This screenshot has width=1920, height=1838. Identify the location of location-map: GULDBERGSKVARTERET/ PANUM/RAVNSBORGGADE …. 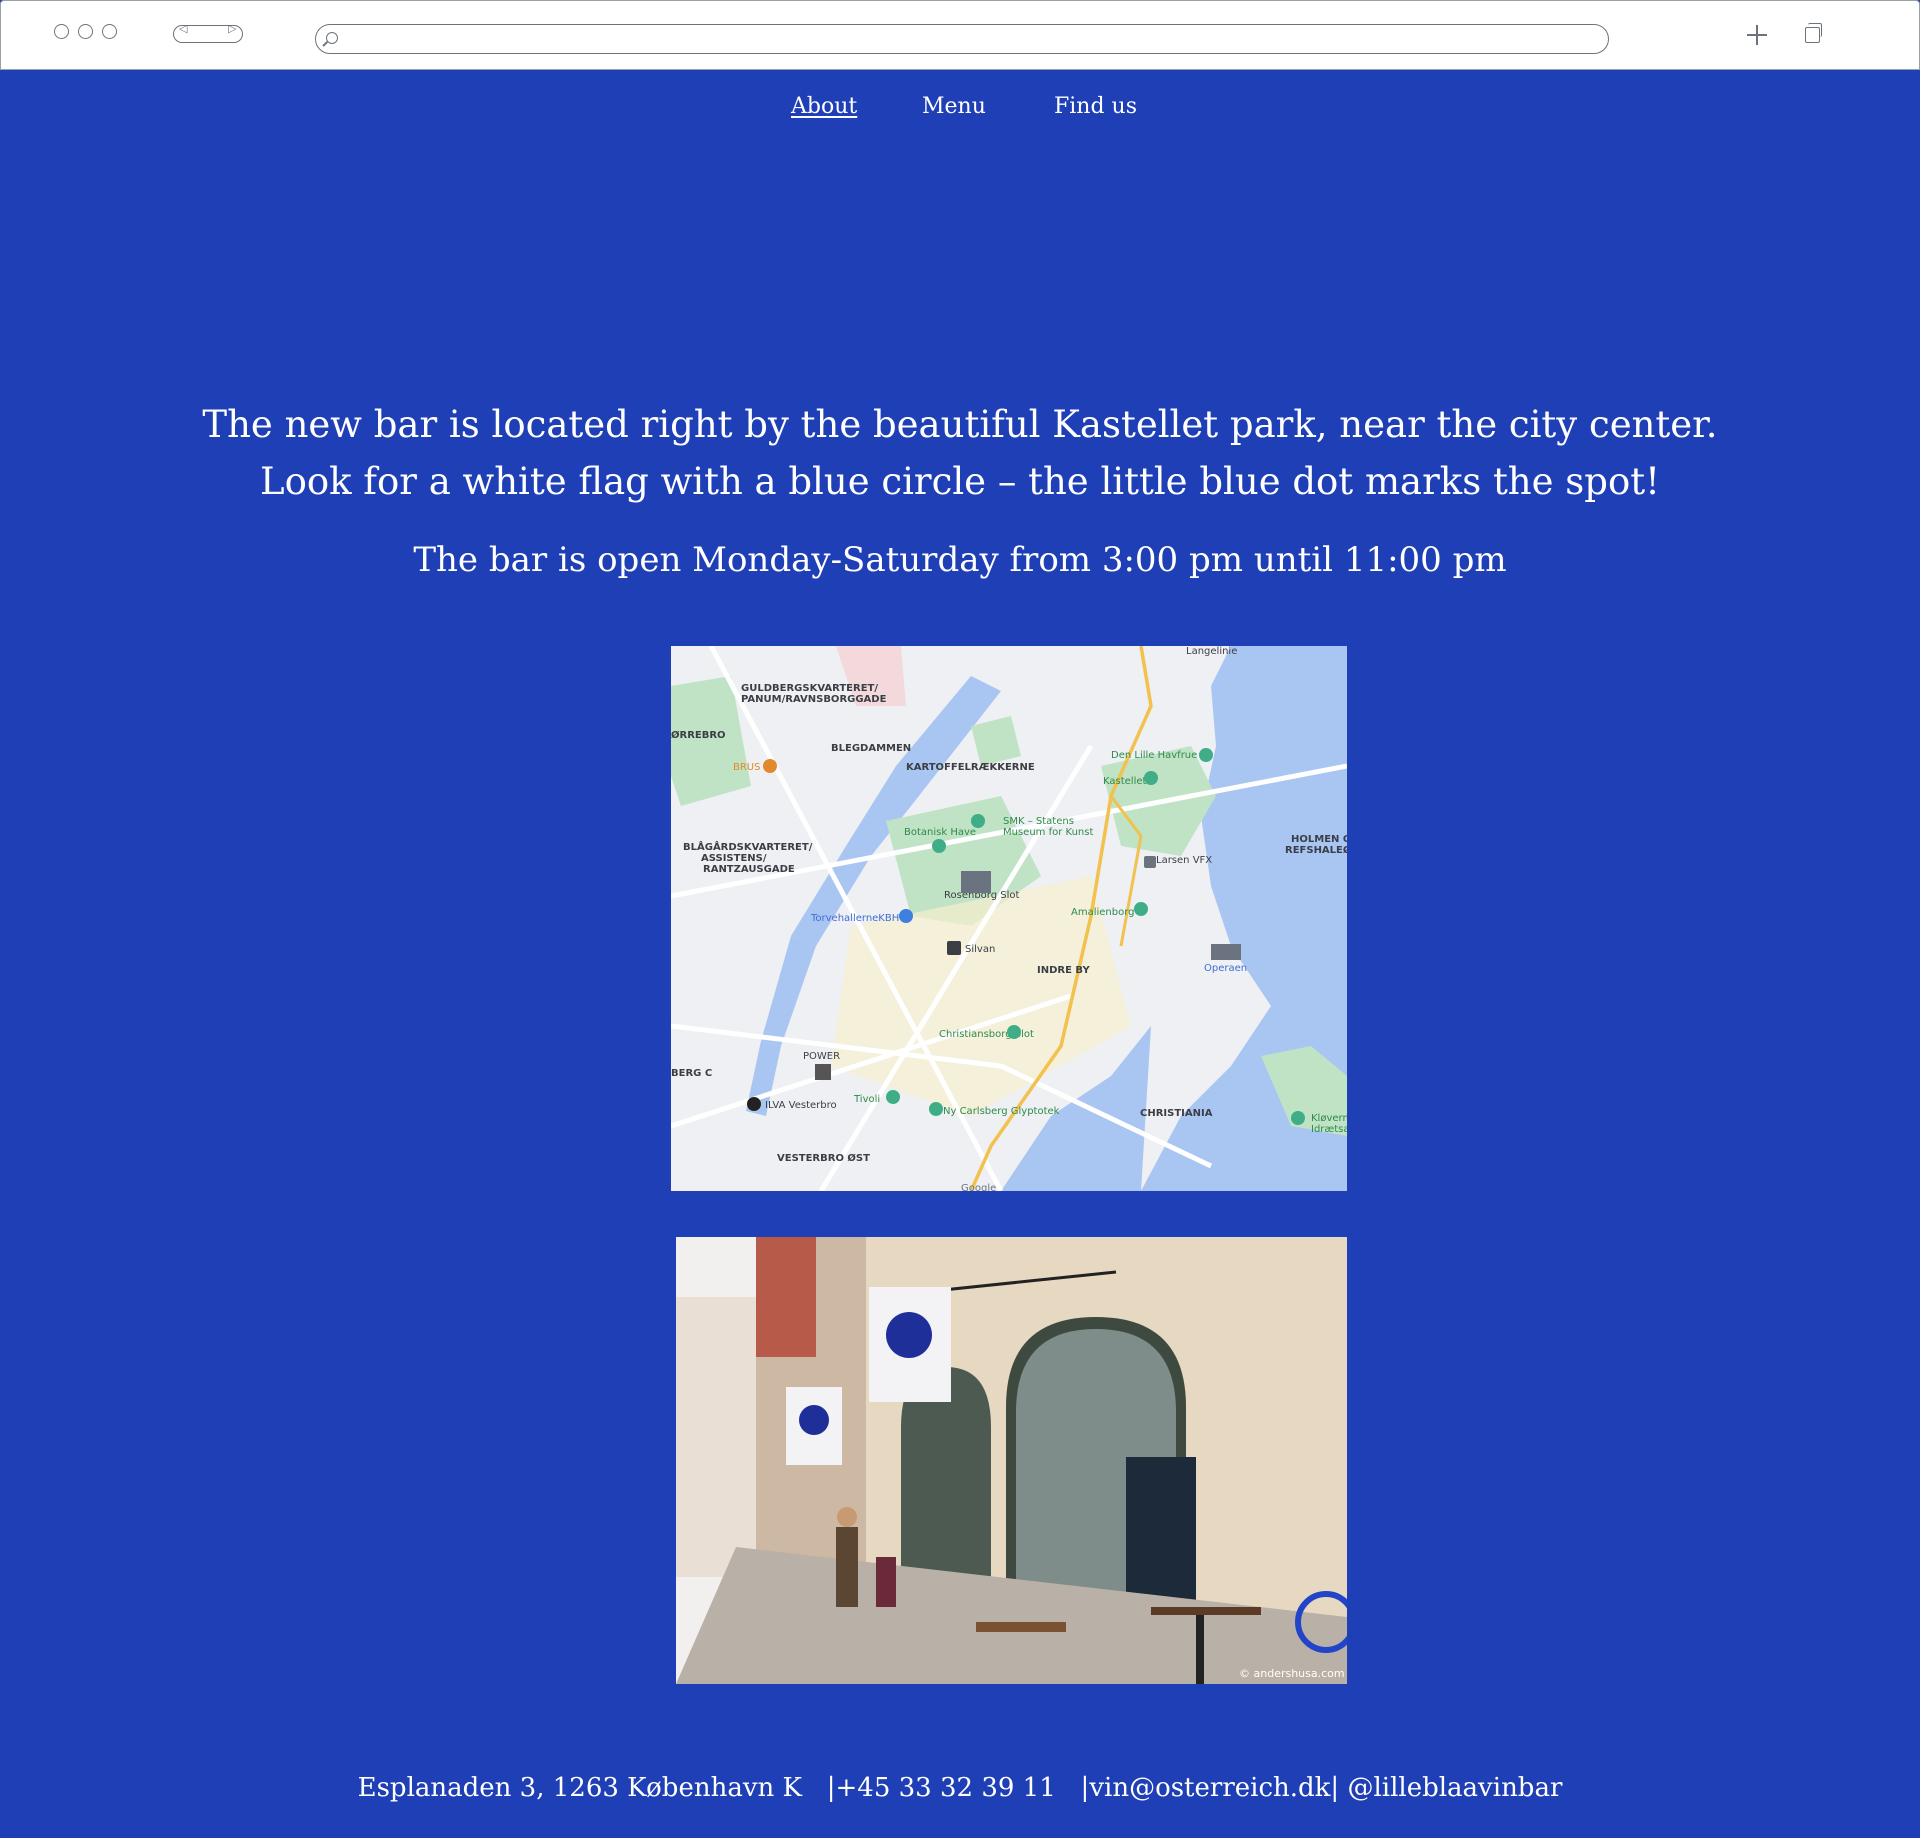
(1009, 918).